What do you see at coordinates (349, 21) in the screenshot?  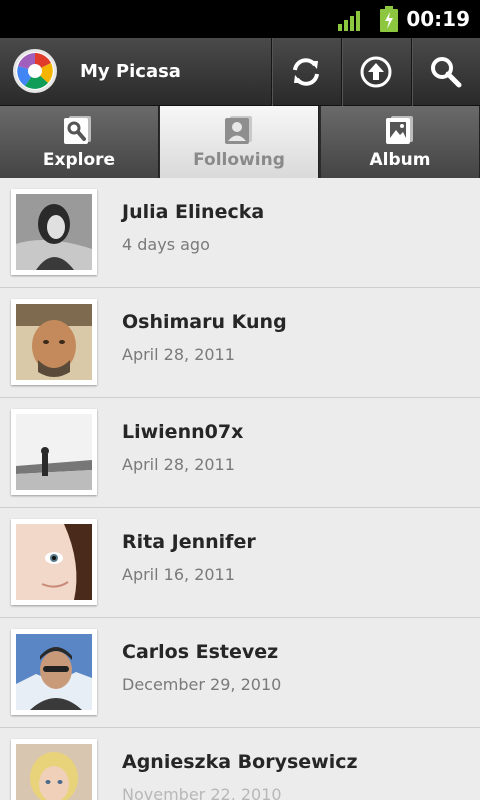 I see `signal-icon` at bounding box center [349, 21].